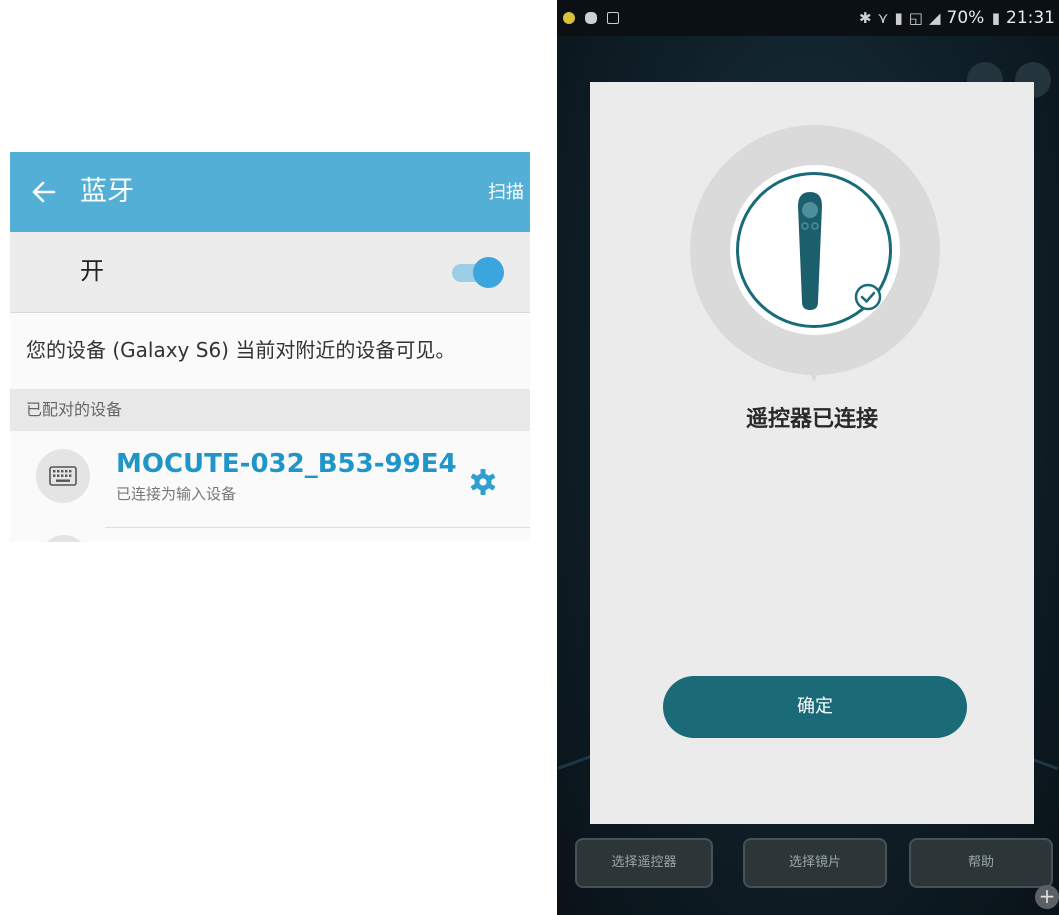  Describe the element at coordinates (92, 271) in the screenshot. I see `toggle-label: 开` at that location.